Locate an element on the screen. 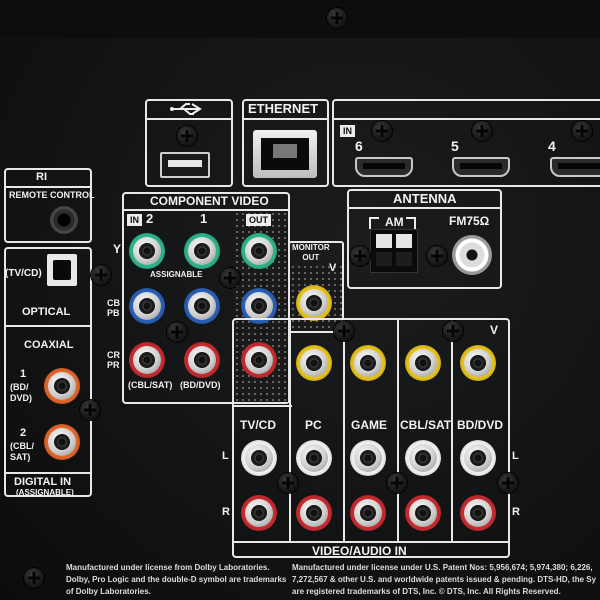 The image size is (600, 600). fm-connector is located at coordinates (472, 255).